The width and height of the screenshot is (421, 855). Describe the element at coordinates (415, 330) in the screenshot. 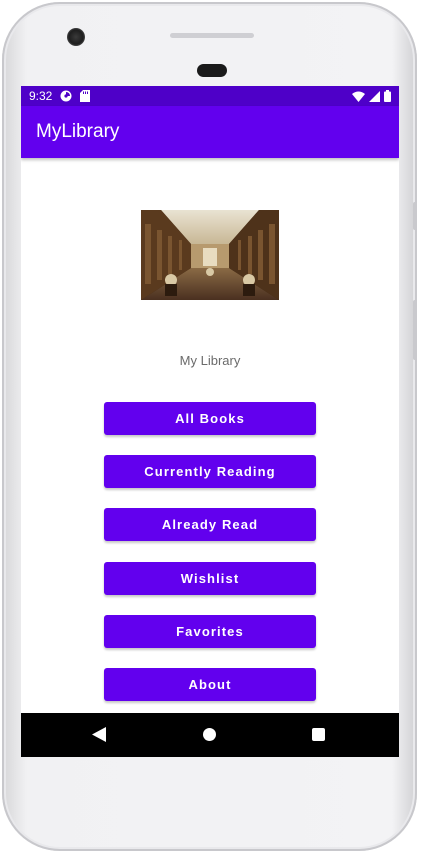

I see `volume-button` at that location.